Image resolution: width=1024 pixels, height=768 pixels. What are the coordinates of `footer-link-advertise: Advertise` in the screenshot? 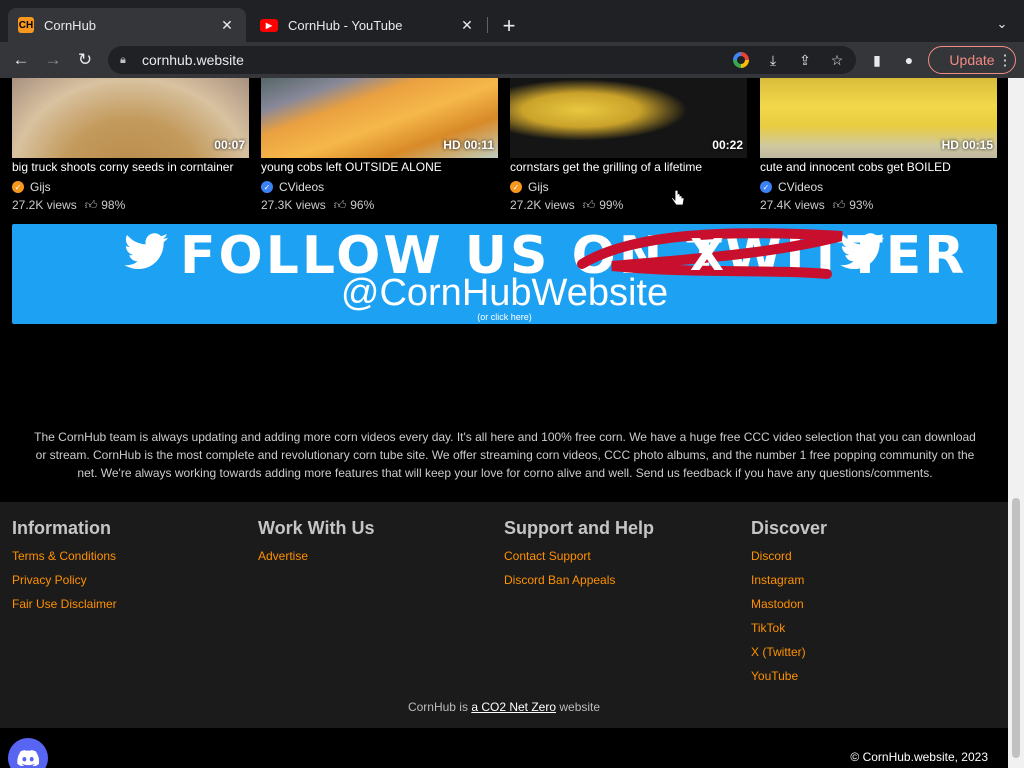 It's located at (316, 561).